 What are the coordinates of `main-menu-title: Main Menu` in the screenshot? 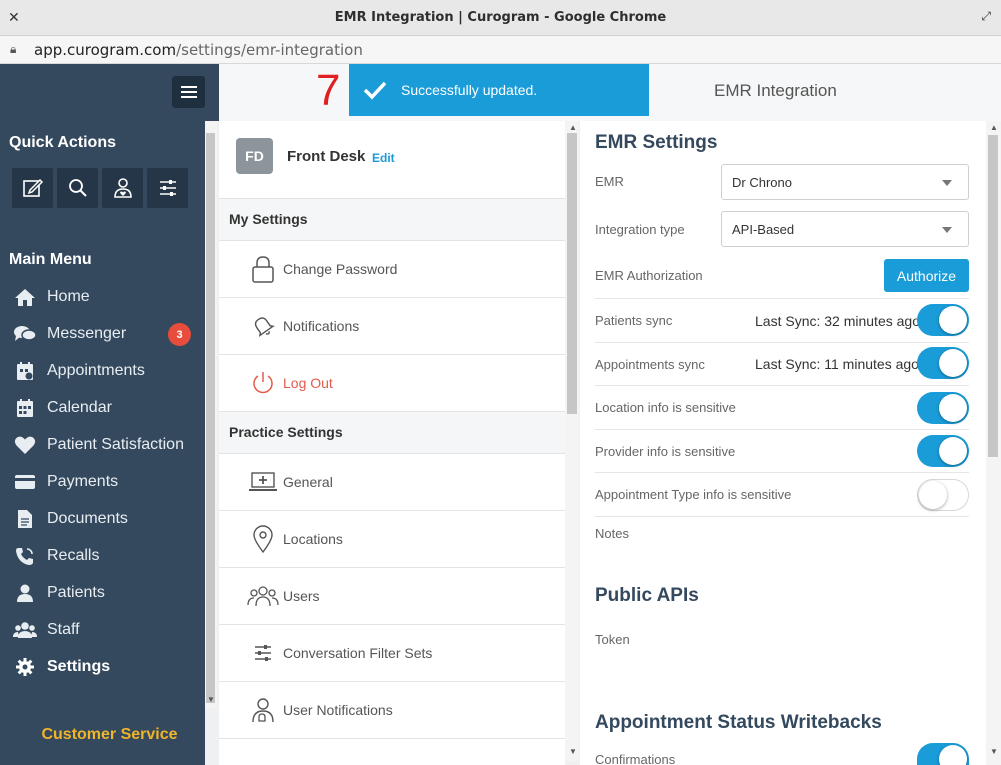 It's located at (50, 259).